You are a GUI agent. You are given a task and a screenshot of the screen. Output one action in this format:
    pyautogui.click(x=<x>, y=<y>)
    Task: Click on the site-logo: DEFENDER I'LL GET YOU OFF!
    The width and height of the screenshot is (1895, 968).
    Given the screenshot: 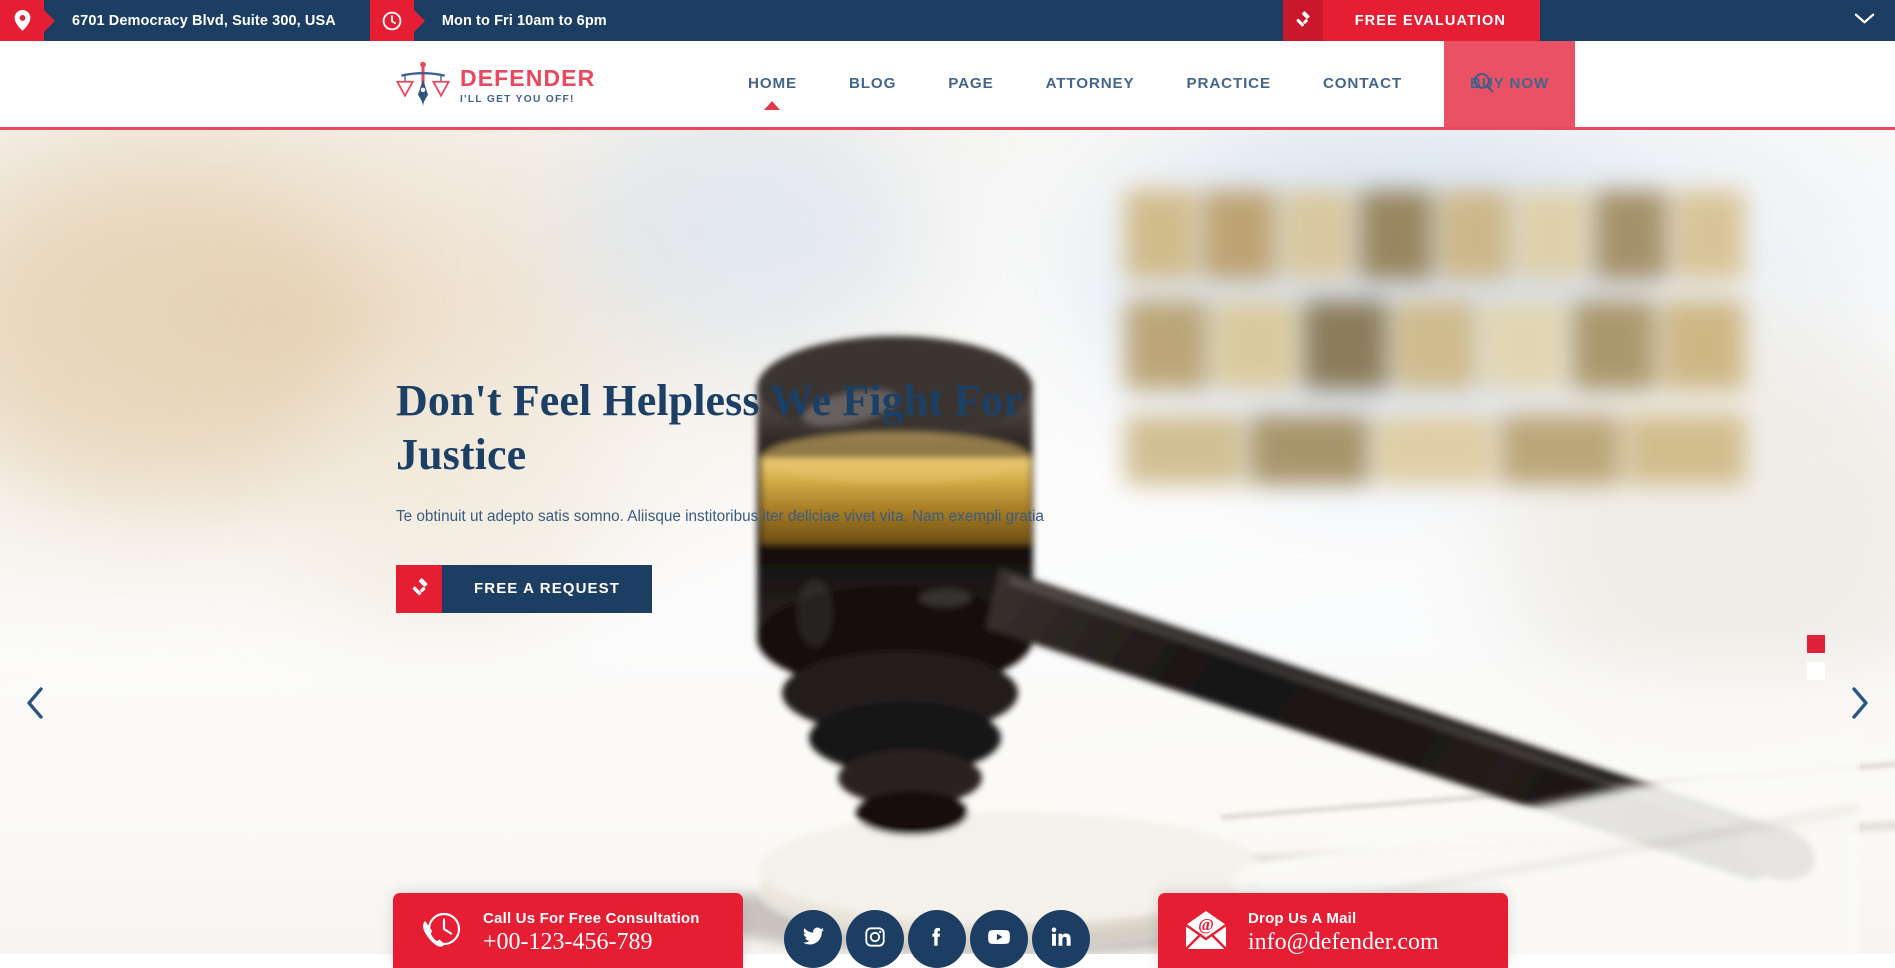 What is the action you would take?
    pyautogui.click(x=495, y=84)
    